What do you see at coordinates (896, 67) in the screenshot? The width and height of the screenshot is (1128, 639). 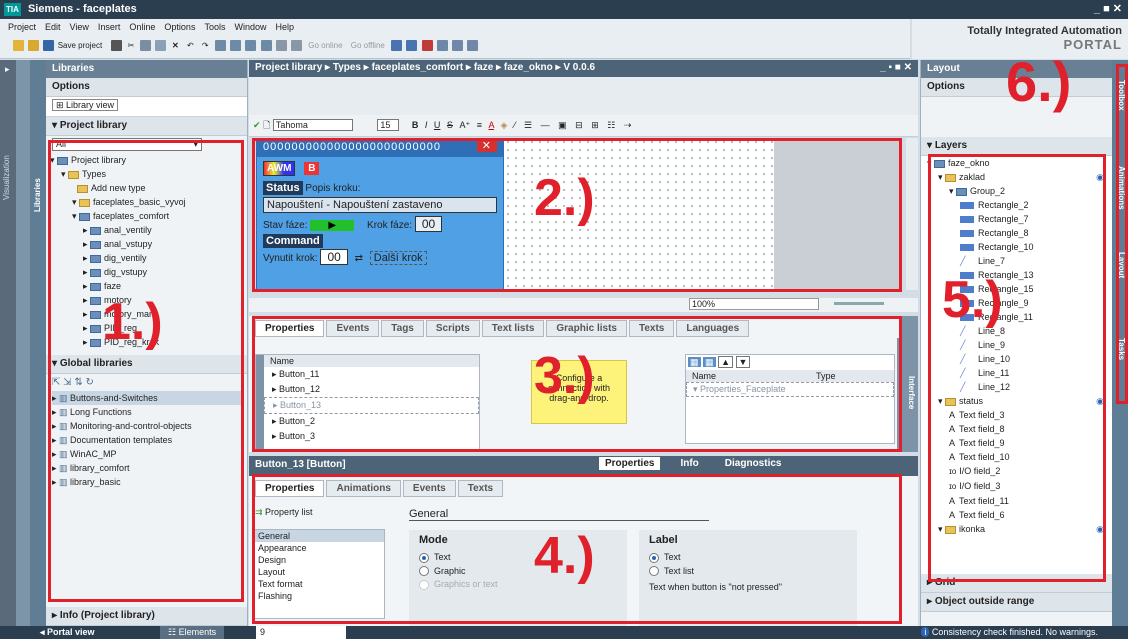 I see `editor-window-controls: _ ▪ ■ ✕` at bounding box center [896, 67].